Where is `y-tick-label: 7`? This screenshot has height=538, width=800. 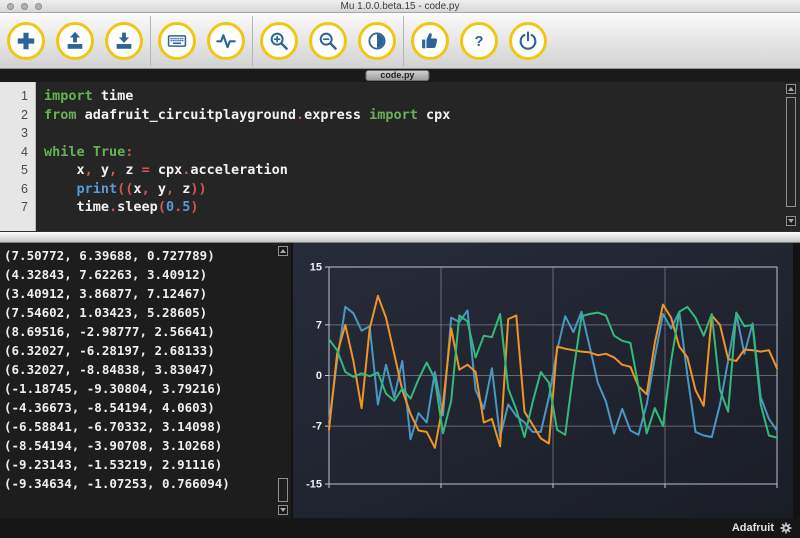
y-tick-label: 7 is located at coordinates (319, 325).